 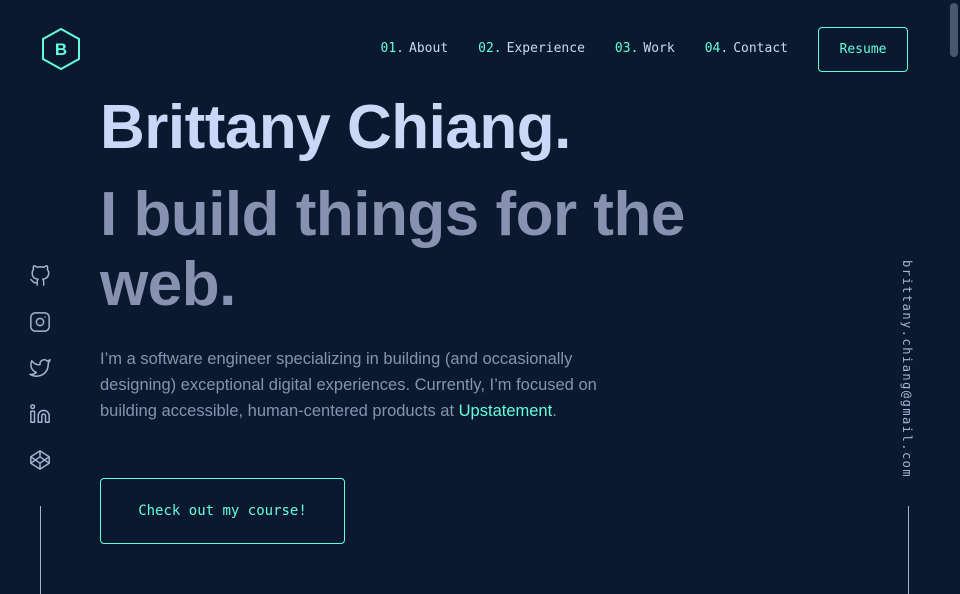 What do you see at coordinates (392, 48) in the screenshot?
I see `nav-item-number: 01.` at bounding box center [392, 48].